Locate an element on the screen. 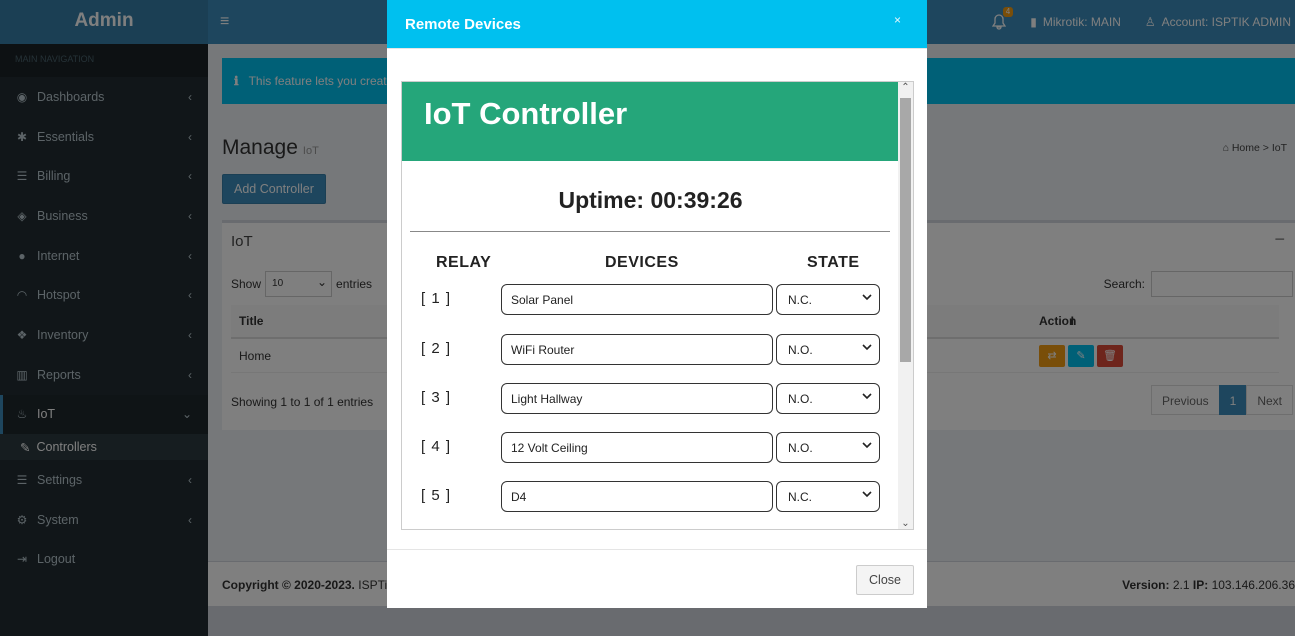  close-icon: × is located at coordinates (897, 20).